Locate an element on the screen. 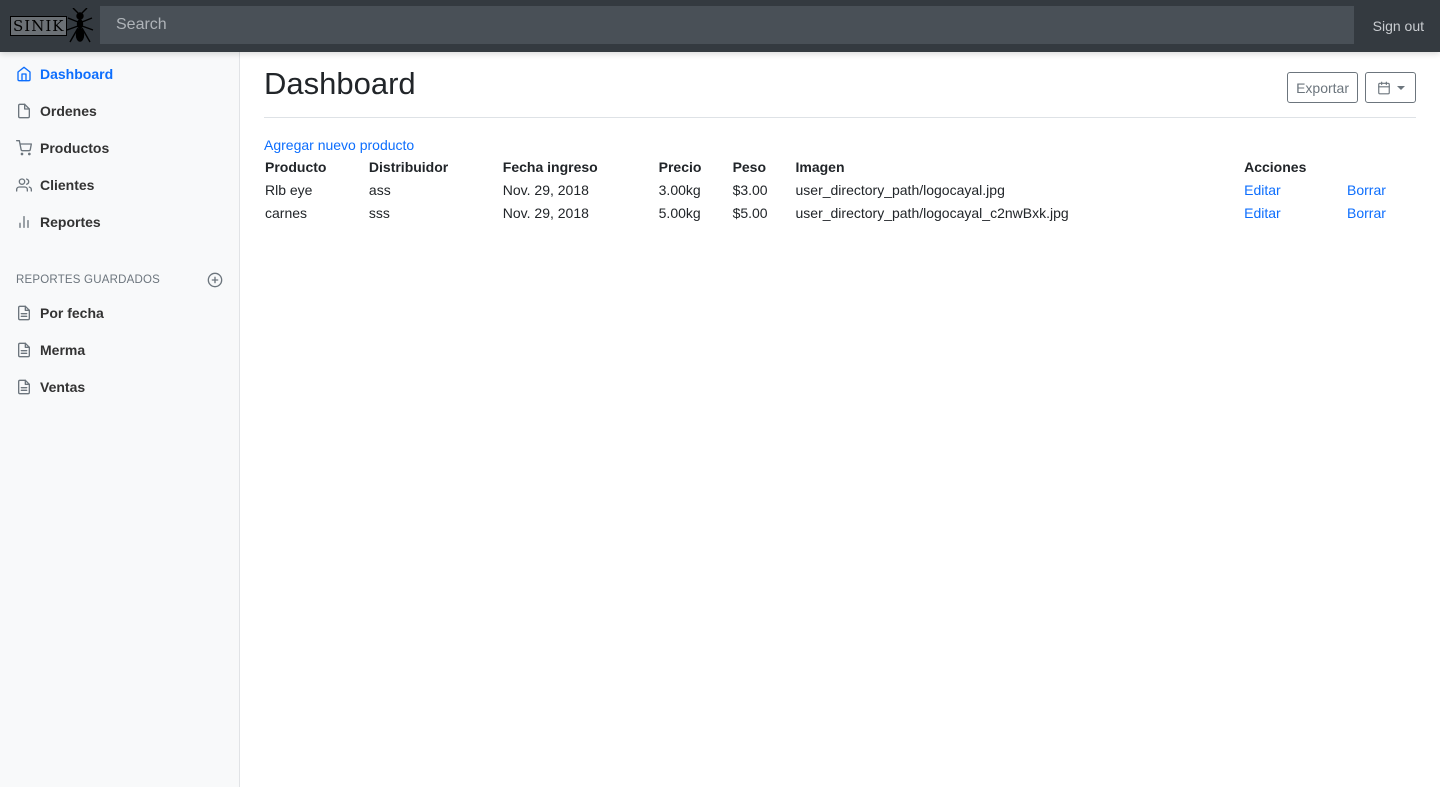 Image resolution: width=1440 pixels, height=787 pixels. column-header: Precio is located at coordinates (680, 166).